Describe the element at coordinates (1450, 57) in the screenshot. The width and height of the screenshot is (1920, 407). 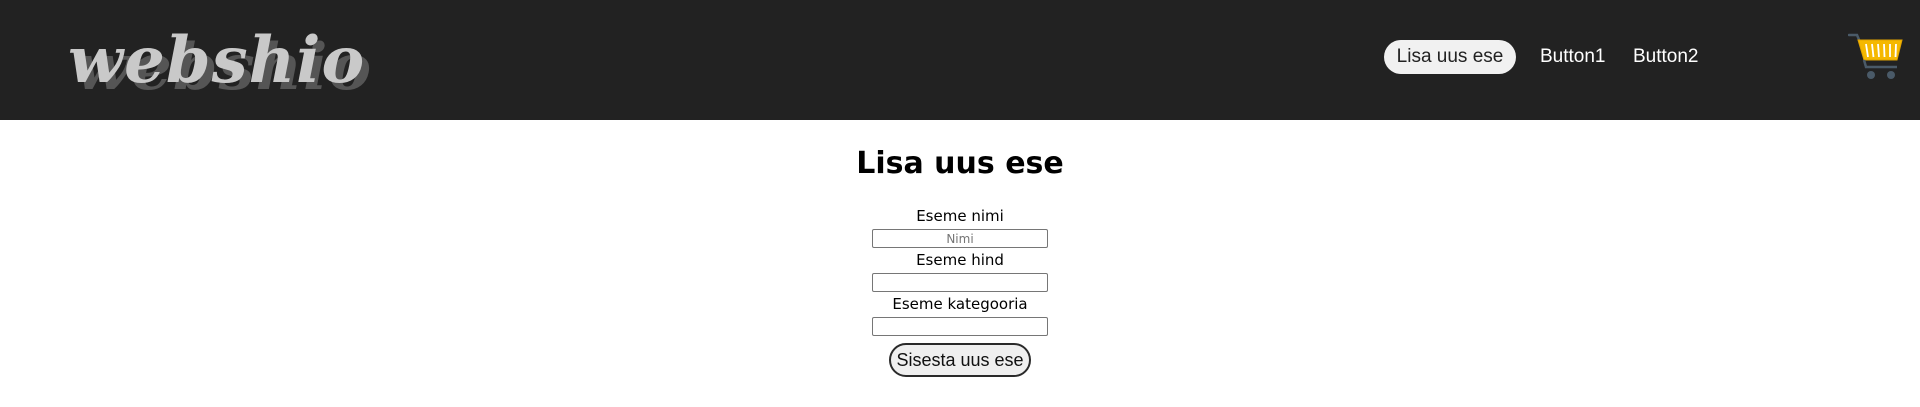
I see `nav-add-item-button: Lisa uus ese` at that location.